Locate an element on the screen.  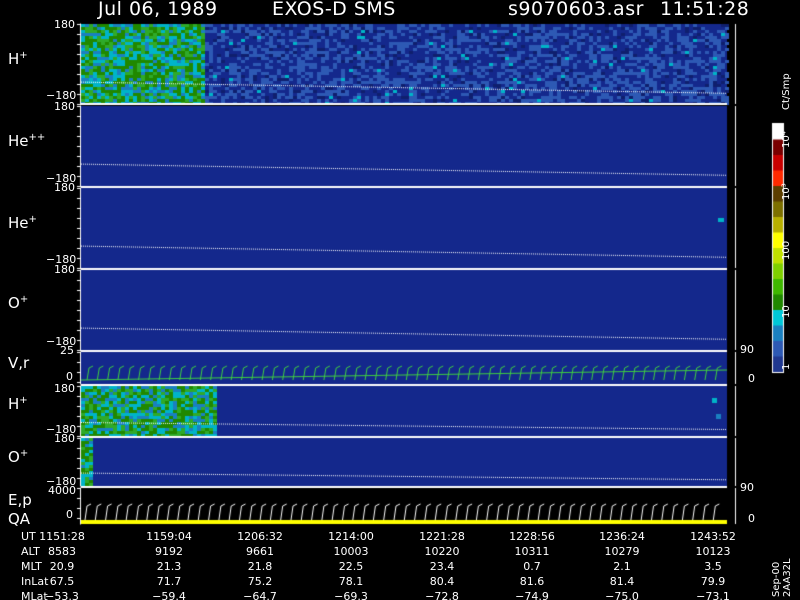
colorbar-label-100: 100 is located at coordinates (786, 250).